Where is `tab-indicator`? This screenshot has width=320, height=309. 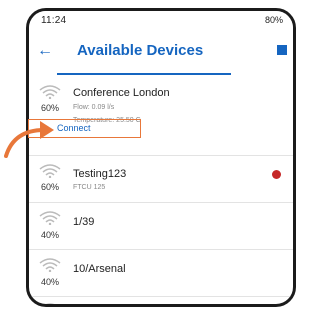 tab-indicator is located at coordinates (144, 74).